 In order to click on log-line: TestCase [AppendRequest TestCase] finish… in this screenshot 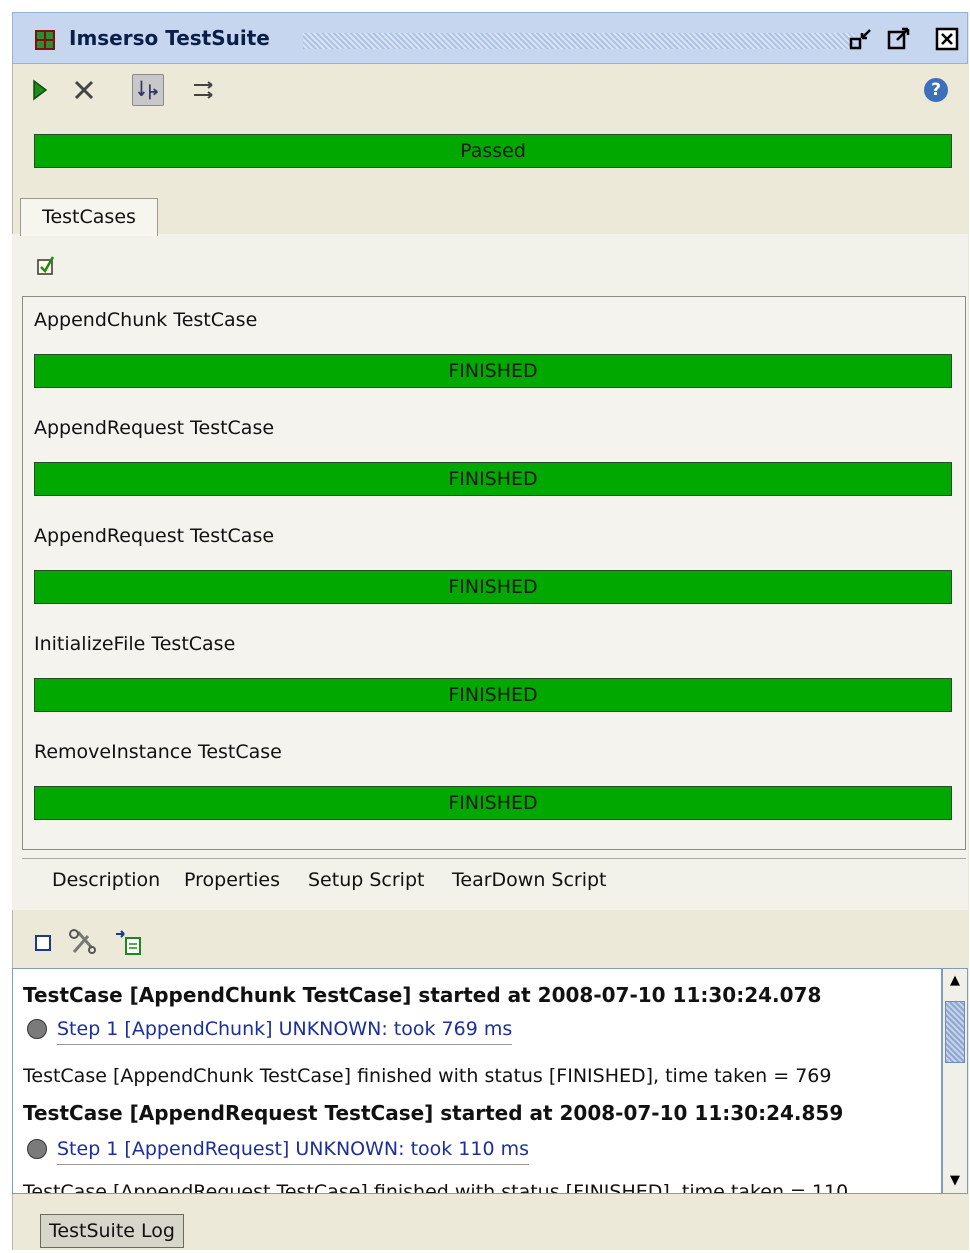, I will do `click(436, 1187)`.